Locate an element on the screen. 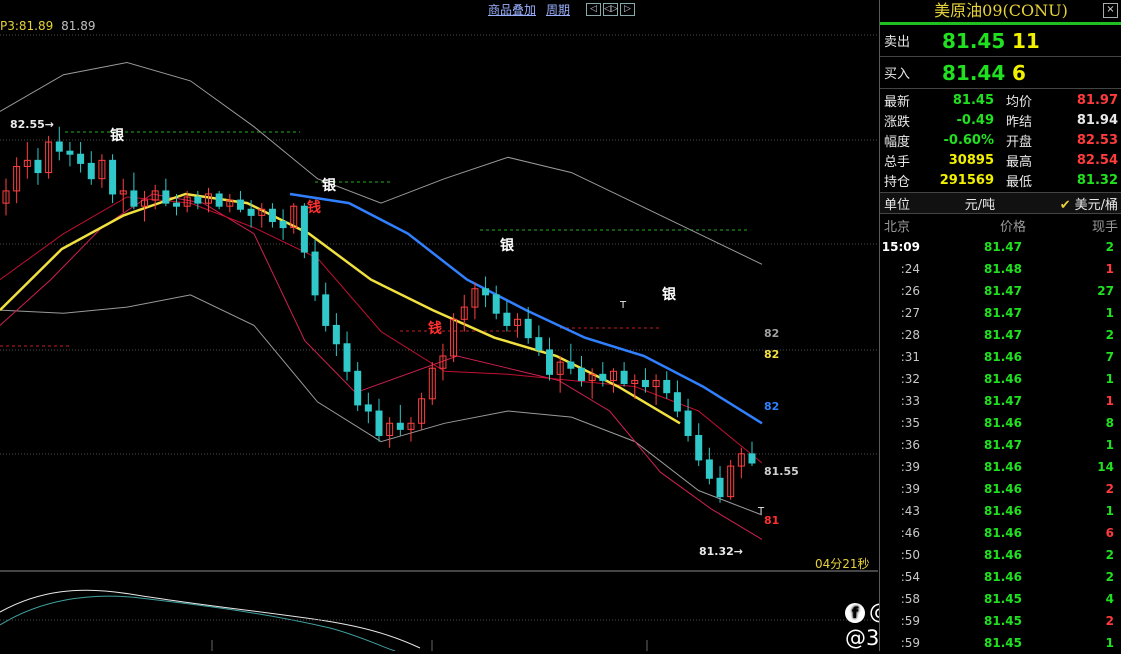 Image resolution: width=1121 pixels, height=654 pixels. tick-row: :35 81.46 8 is located at coordinates (1000, 423).